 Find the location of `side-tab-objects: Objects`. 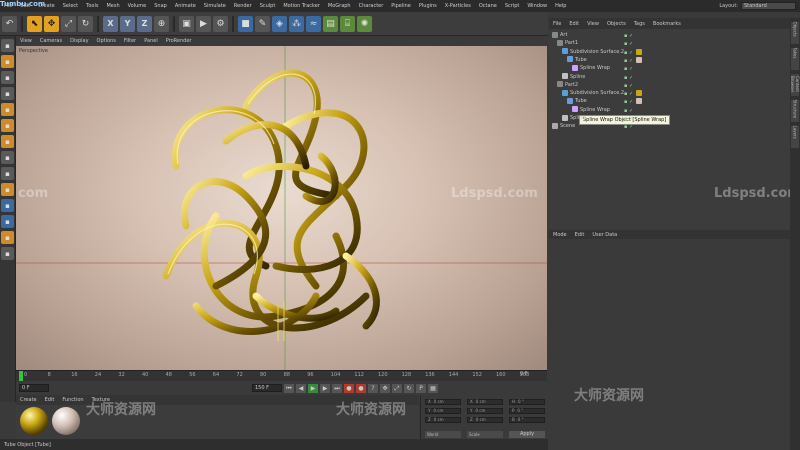

side-tab-objects: Objects is located at coordinates (795, 33).